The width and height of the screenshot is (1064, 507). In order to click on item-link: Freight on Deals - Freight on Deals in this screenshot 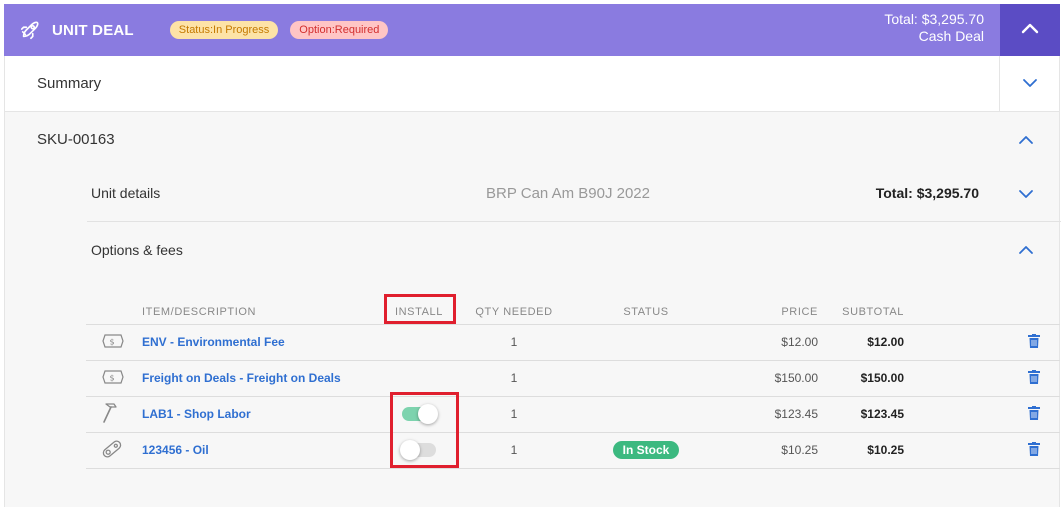, I will do `click(258, 378)`.